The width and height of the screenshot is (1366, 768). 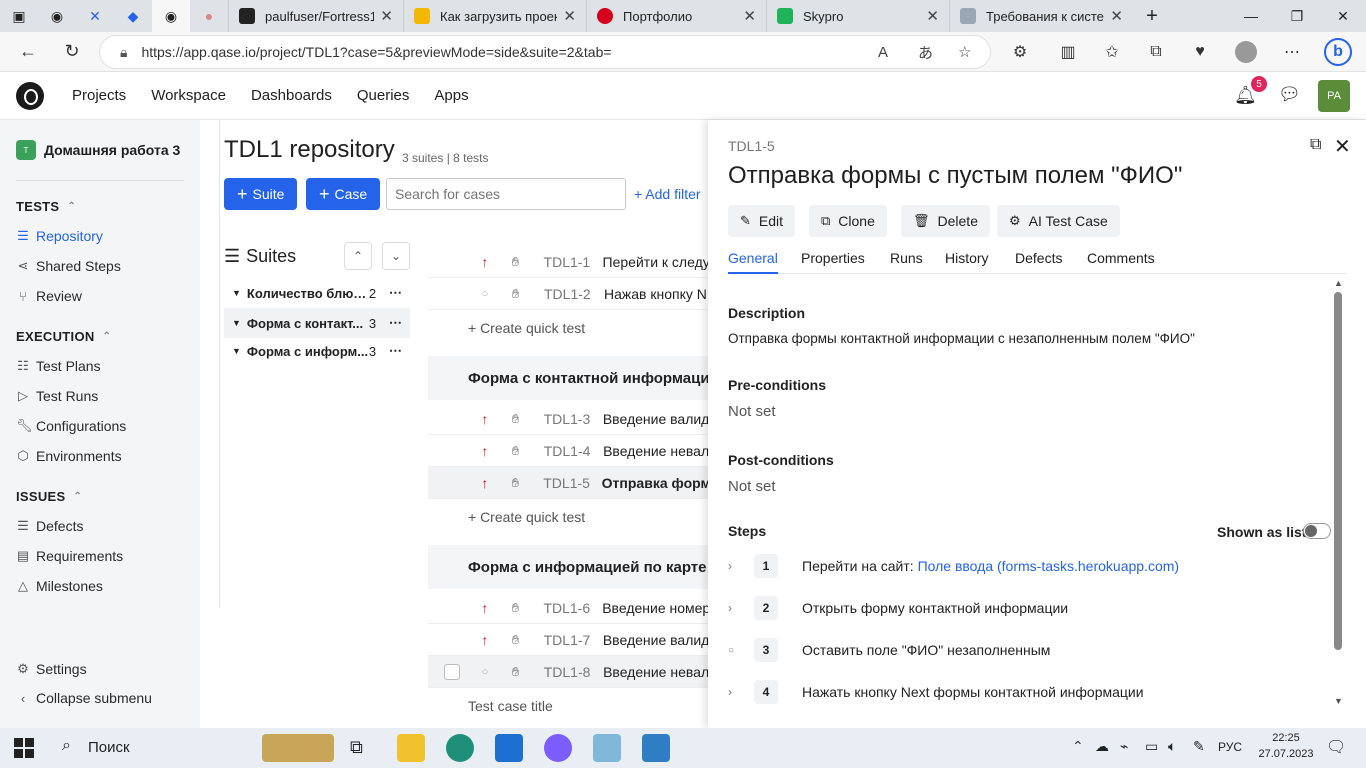 What do you see at coordinates (906, 262) in the screenshot?
I see `tab-runs: Runs` at bounding box center [906, 262].